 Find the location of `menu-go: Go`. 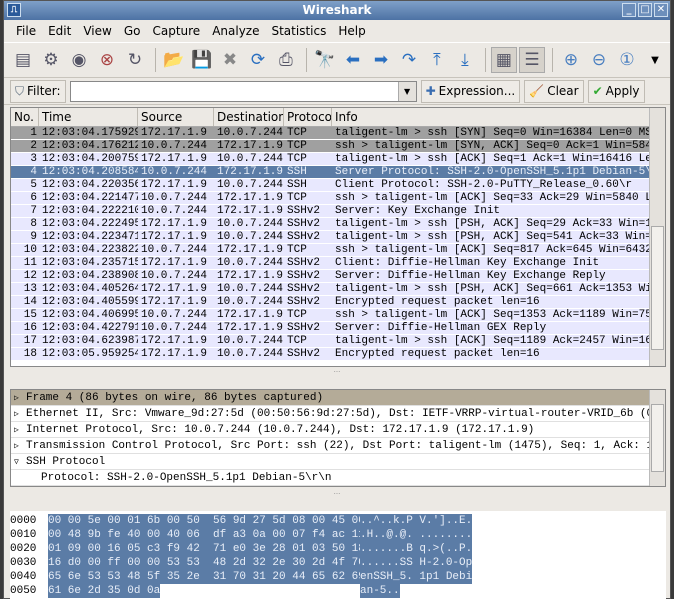

menu-go: Go is located at coordinates (132, 31).